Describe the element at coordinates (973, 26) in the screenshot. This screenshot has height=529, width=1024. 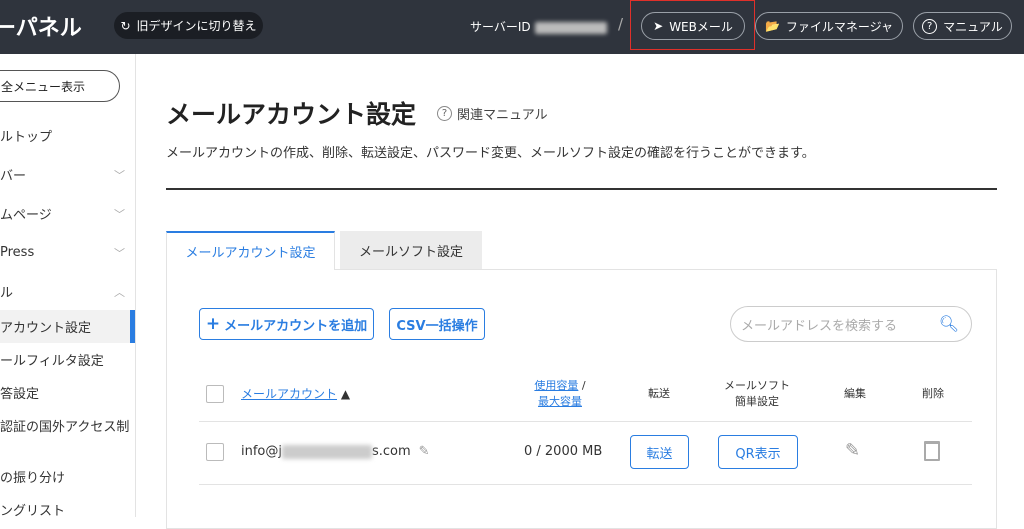
I see `manual-label: マニュアル` at that location.